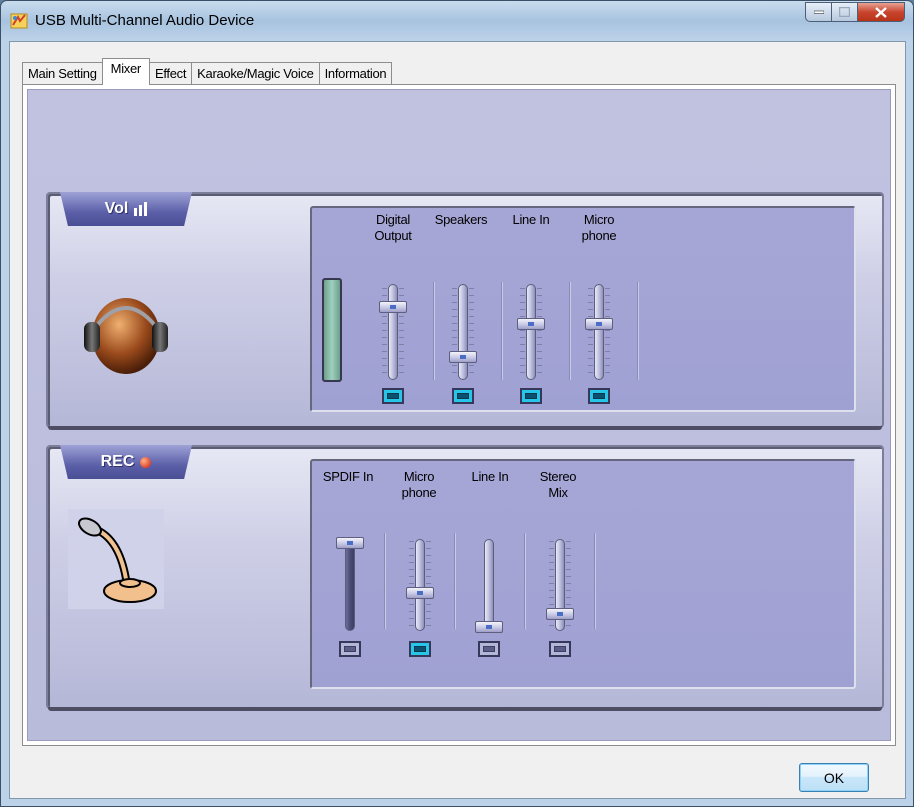  What do you see at coordinates (531, 332) in the screenshot?
I see `slider-track-line-in` at bounding box center [531, 332].